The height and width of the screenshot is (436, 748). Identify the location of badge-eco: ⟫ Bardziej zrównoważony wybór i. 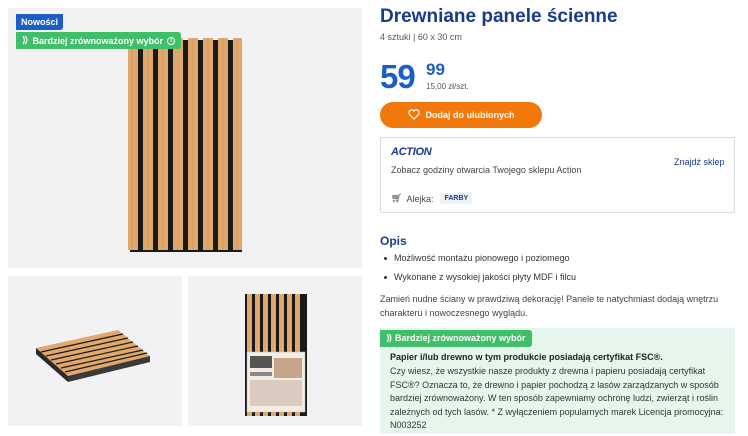
(99, 40).